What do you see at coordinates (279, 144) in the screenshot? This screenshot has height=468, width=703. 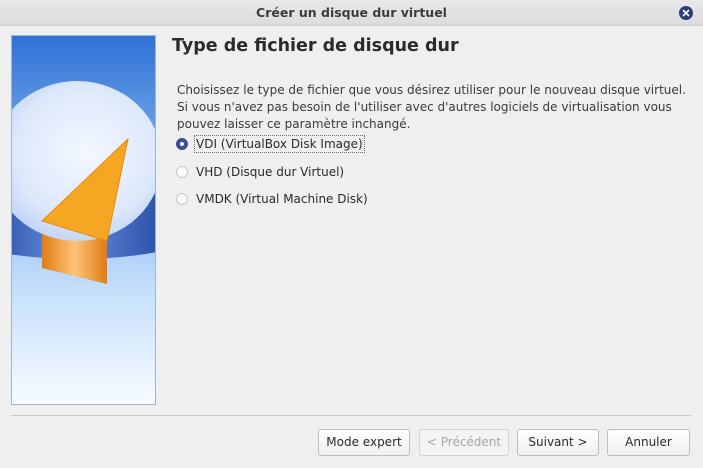 I see `option-vdi-label: VDI (VirtualBox Disk Image)` at bounding box center [279, 144].